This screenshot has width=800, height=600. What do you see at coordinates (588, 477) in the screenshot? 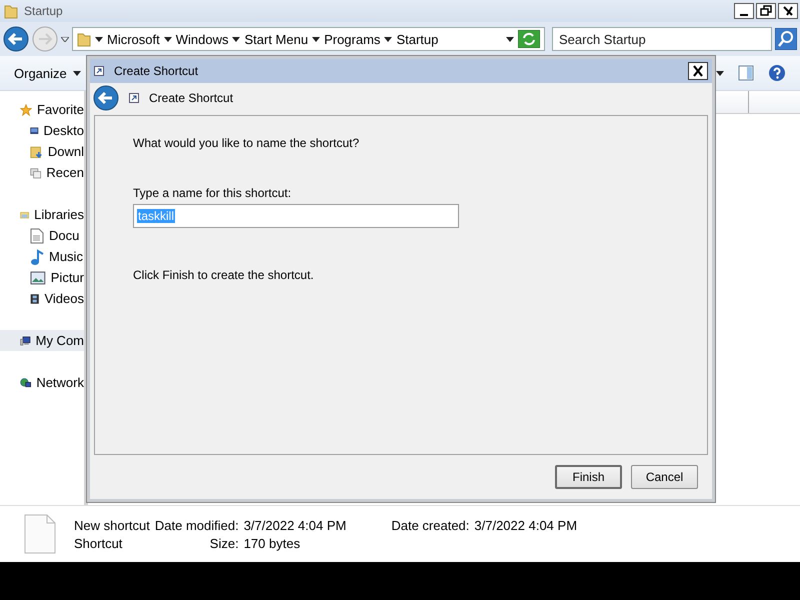
I see `dialog-button: Finish` at bounding box center [588, 477].